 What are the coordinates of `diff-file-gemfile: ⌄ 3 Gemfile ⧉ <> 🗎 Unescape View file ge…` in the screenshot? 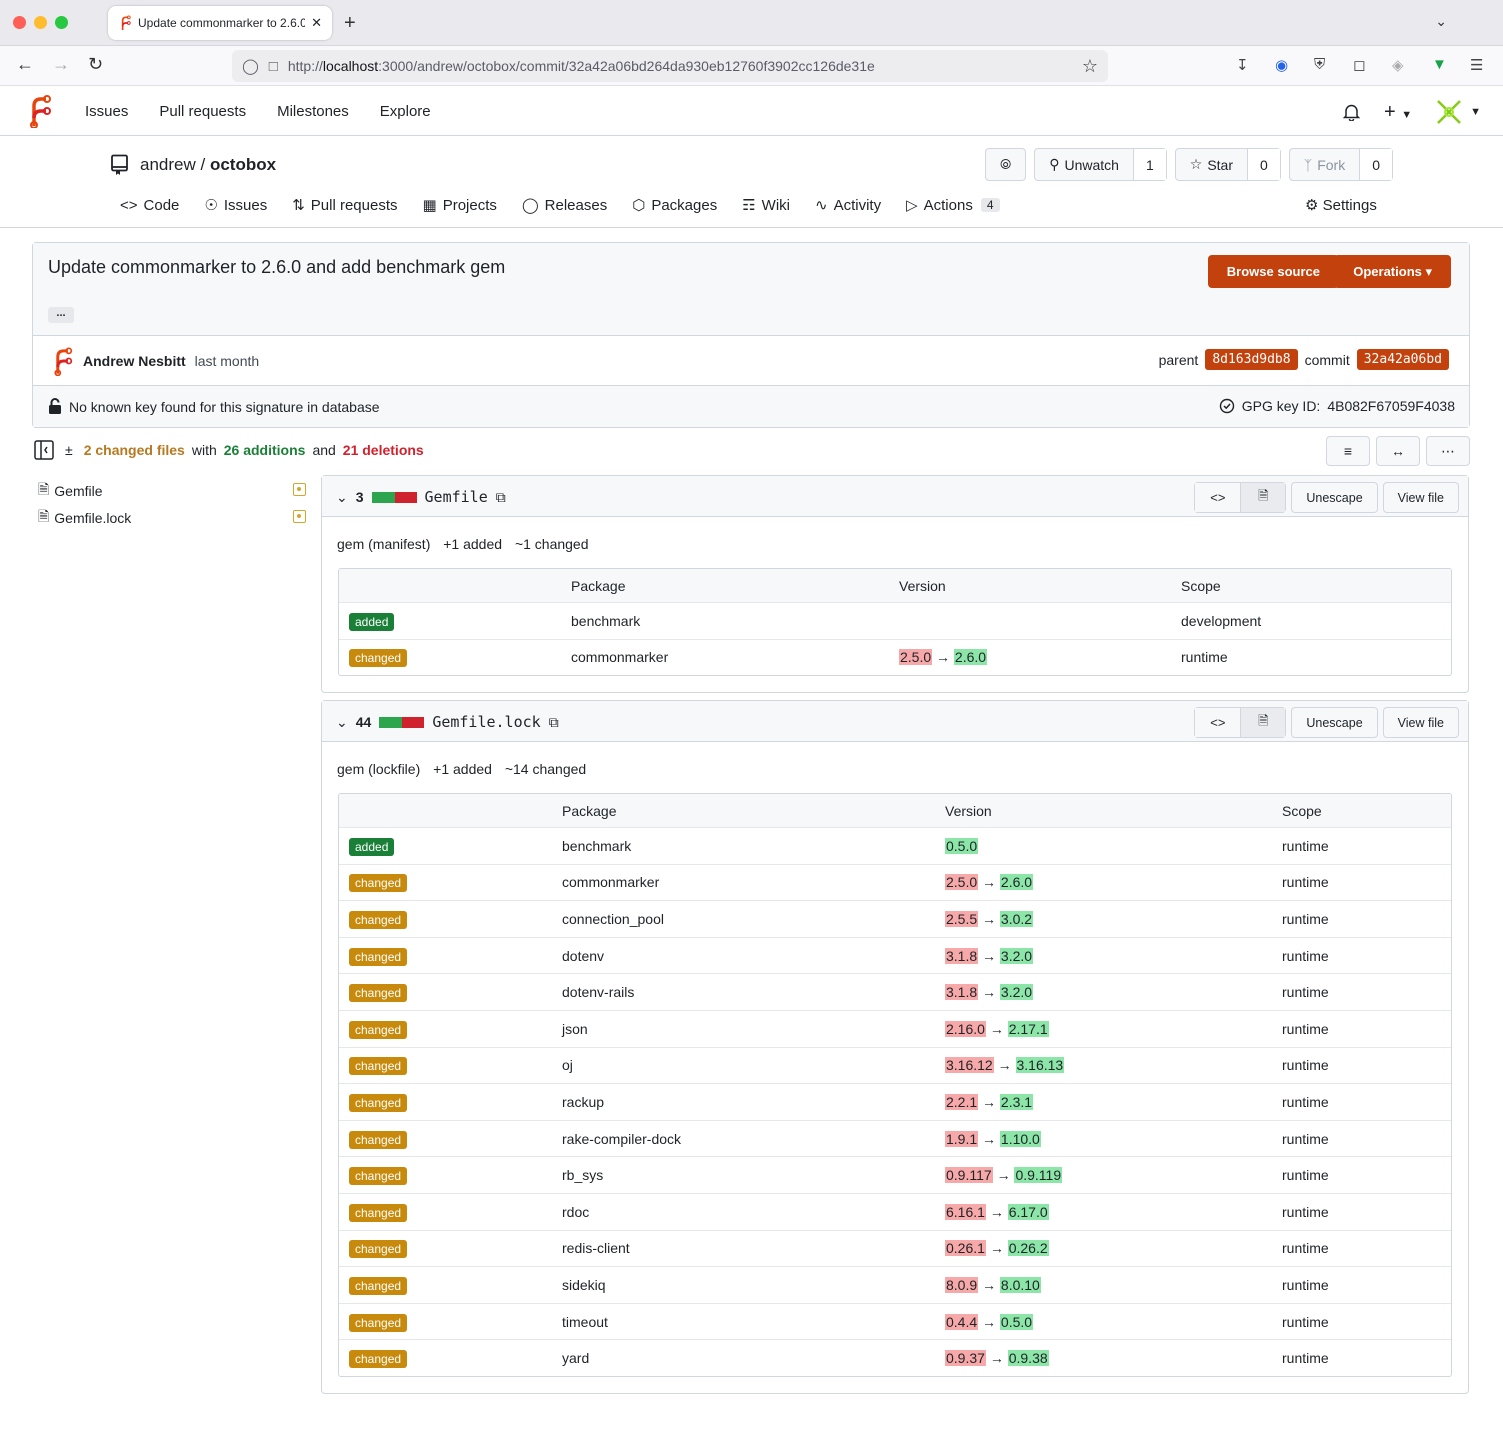 It's located at (895, 584).